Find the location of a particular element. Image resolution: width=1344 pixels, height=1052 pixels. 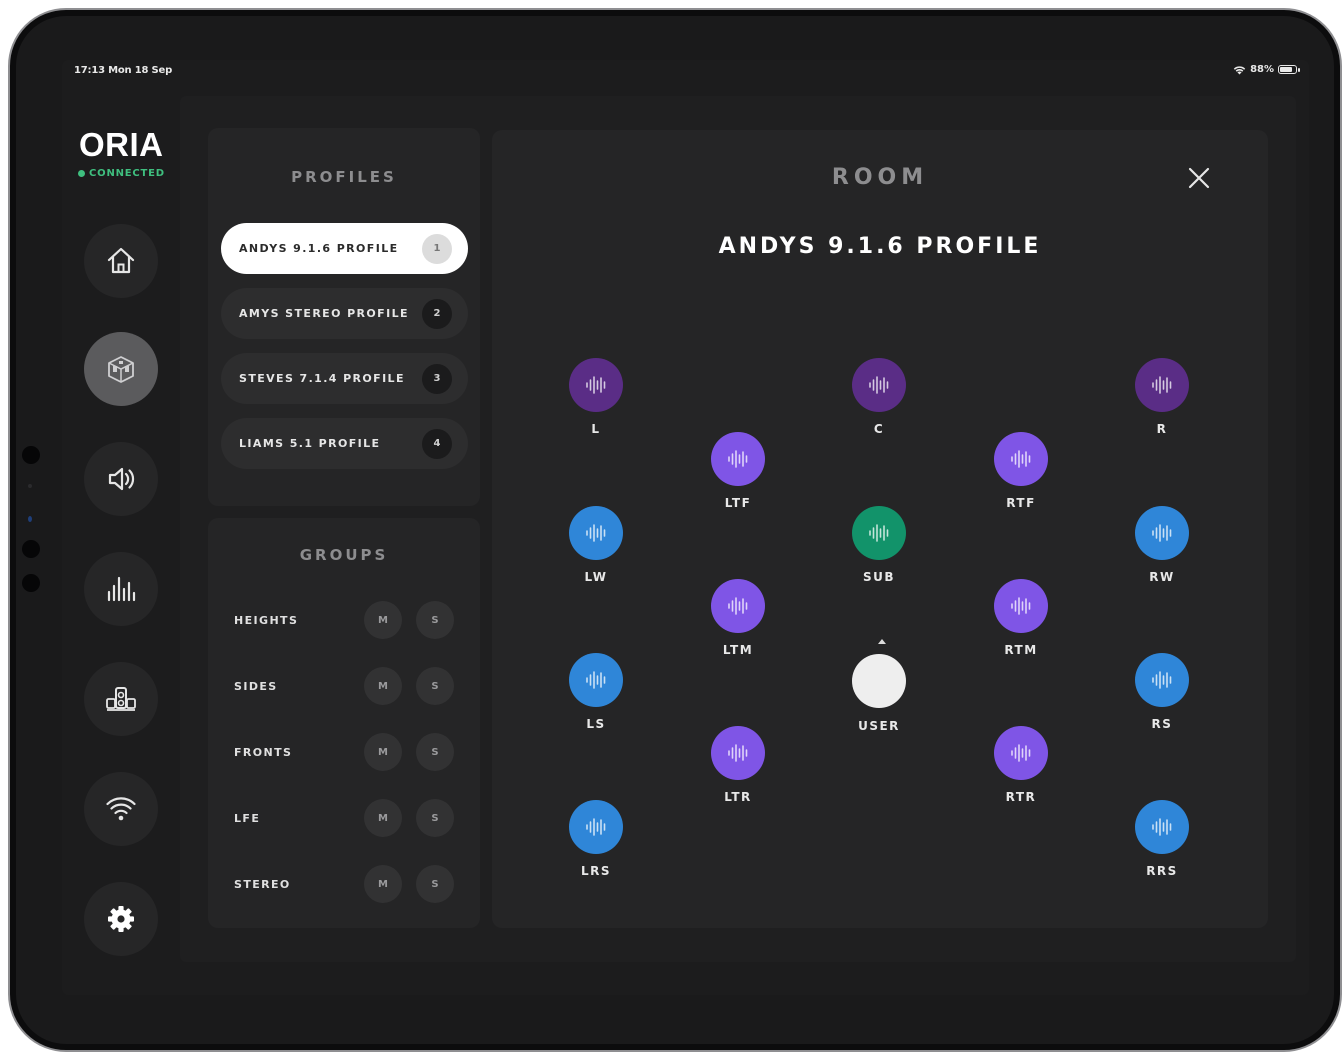

nav-home-button is located at coordinates (121, 261).